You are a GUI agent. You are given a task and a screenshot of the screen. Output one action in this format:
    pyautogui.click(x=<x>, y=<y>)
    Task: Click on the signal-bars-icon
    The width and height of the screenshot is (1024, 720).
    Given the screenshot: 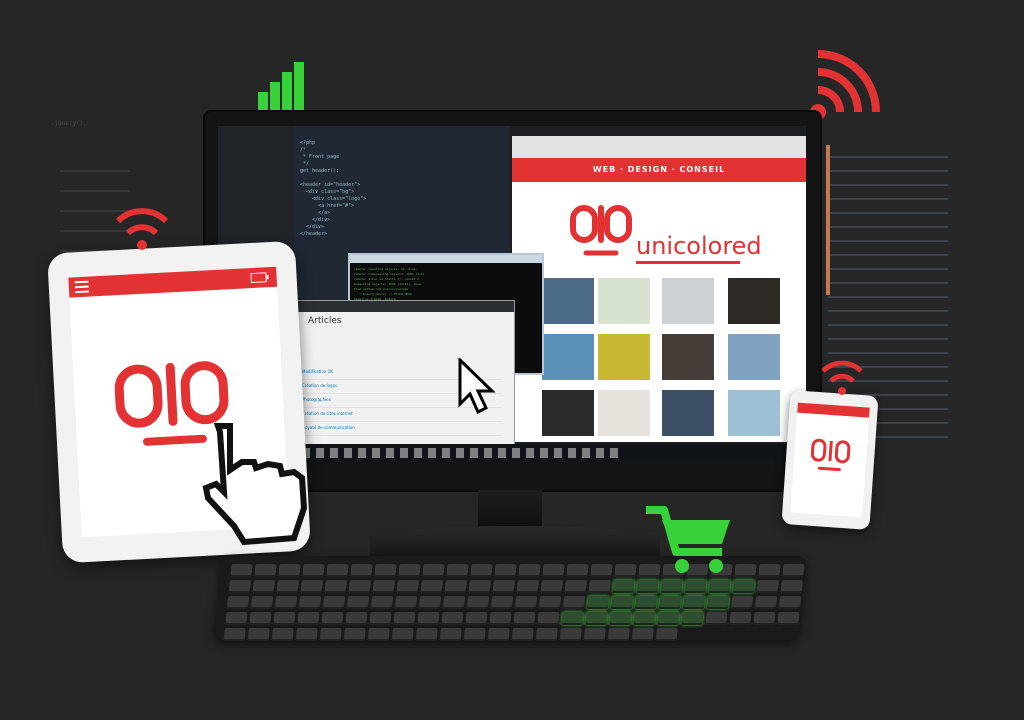 What is the action you would take?
    pyautogui.click(x=281, y=86)
    